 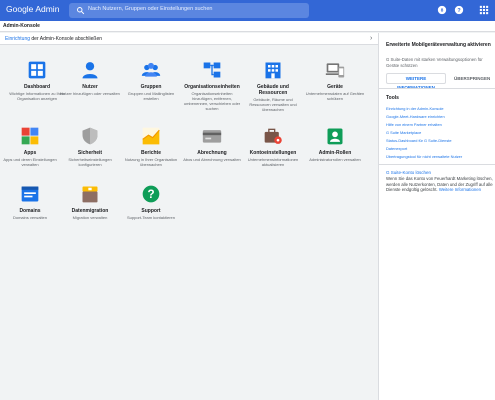 I want to click on tile-description: Nutzung in Ihrer Organisation überwachen, so click(x=151, y=162).